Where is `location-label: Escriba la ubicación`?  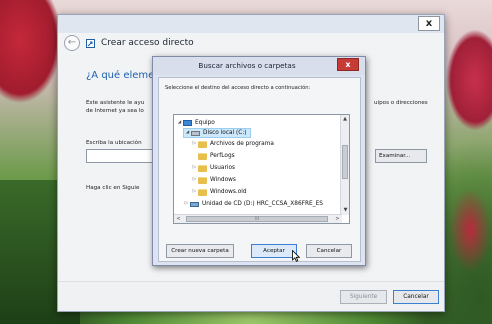 location-label: Escriba la ubicación is located at coordinates (114, 143).